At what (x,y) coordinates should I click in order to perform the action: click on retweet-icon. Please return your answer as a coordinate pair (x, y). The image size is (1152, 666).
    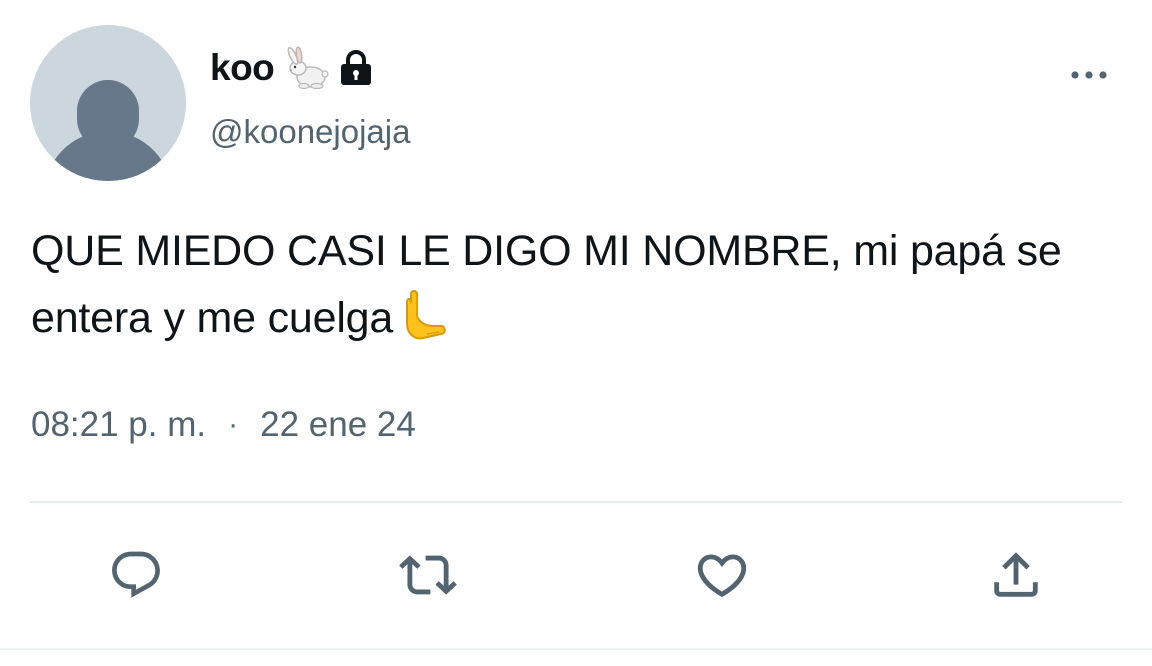
    Looking at the image, I should click on (428, 575).